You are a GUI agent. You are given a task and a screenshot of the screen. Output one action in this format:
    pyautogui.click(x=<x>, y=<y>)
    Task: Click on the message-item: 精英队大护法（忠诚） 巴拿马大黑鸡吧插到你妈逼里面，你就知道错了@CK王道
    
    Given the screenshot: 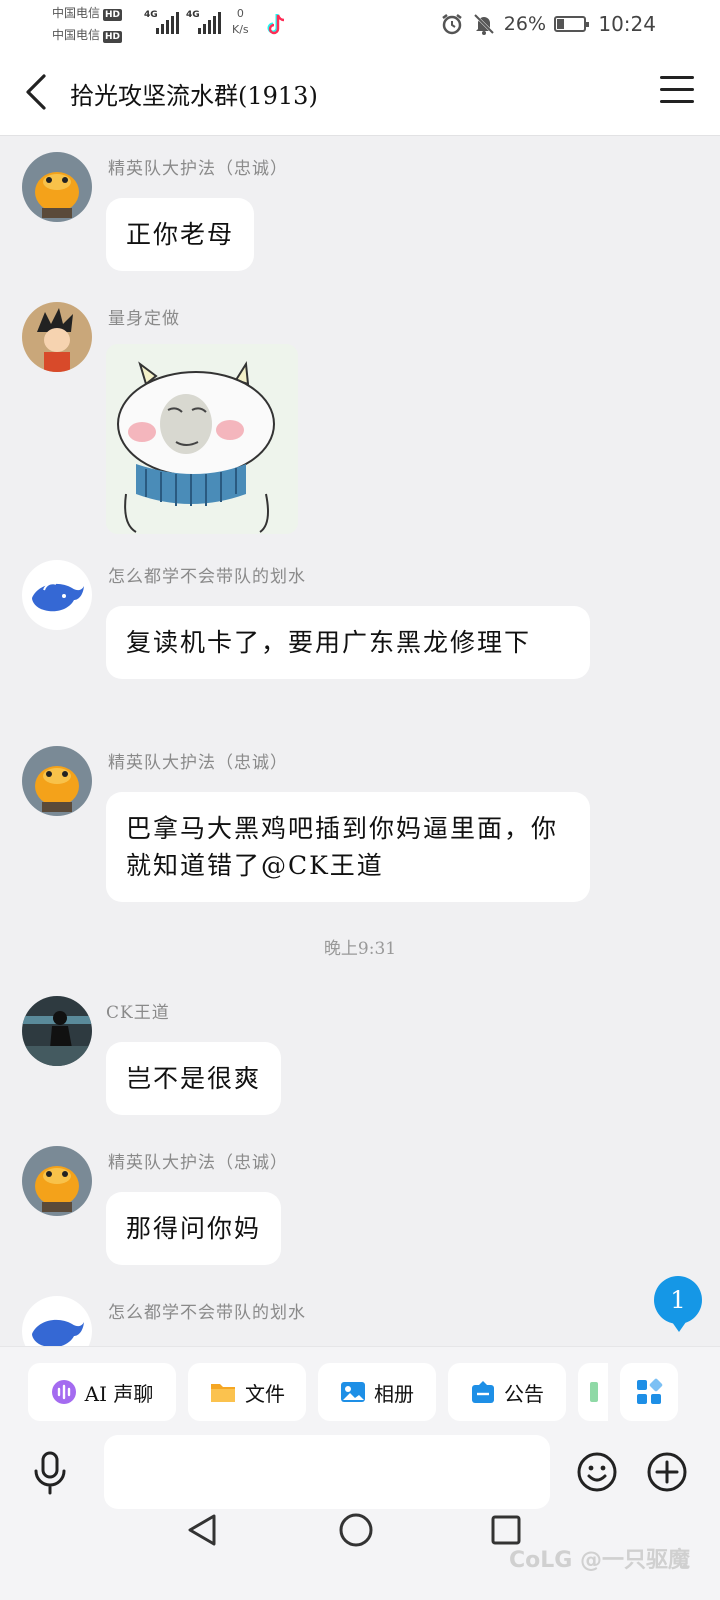 What is the action you would take?
    pyautogui.click(x=360, y=826)
    